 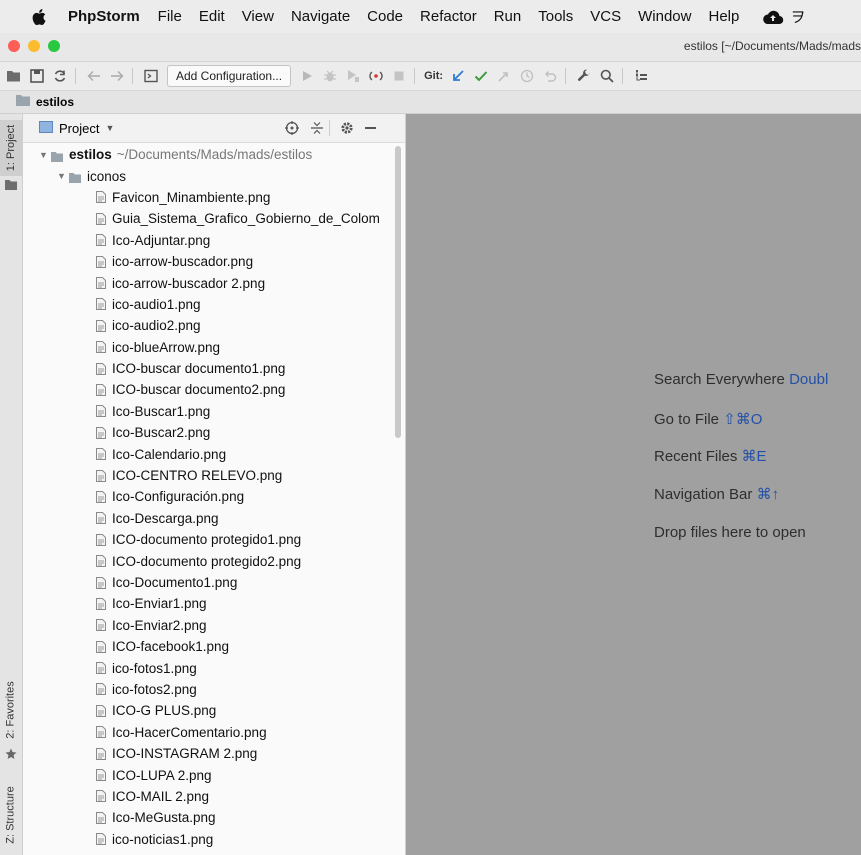 What do you see at coordinates (208, 453) in the screenshot?
I see `file-row: Ico-Calendario.png` at bounding box center [208, 453].